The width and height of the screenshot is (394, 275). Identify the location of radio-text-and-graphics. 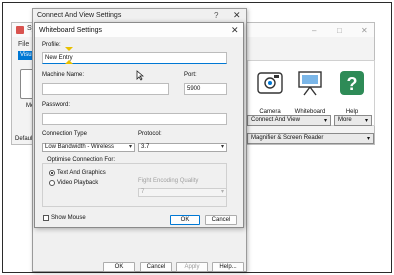
(52, 173).